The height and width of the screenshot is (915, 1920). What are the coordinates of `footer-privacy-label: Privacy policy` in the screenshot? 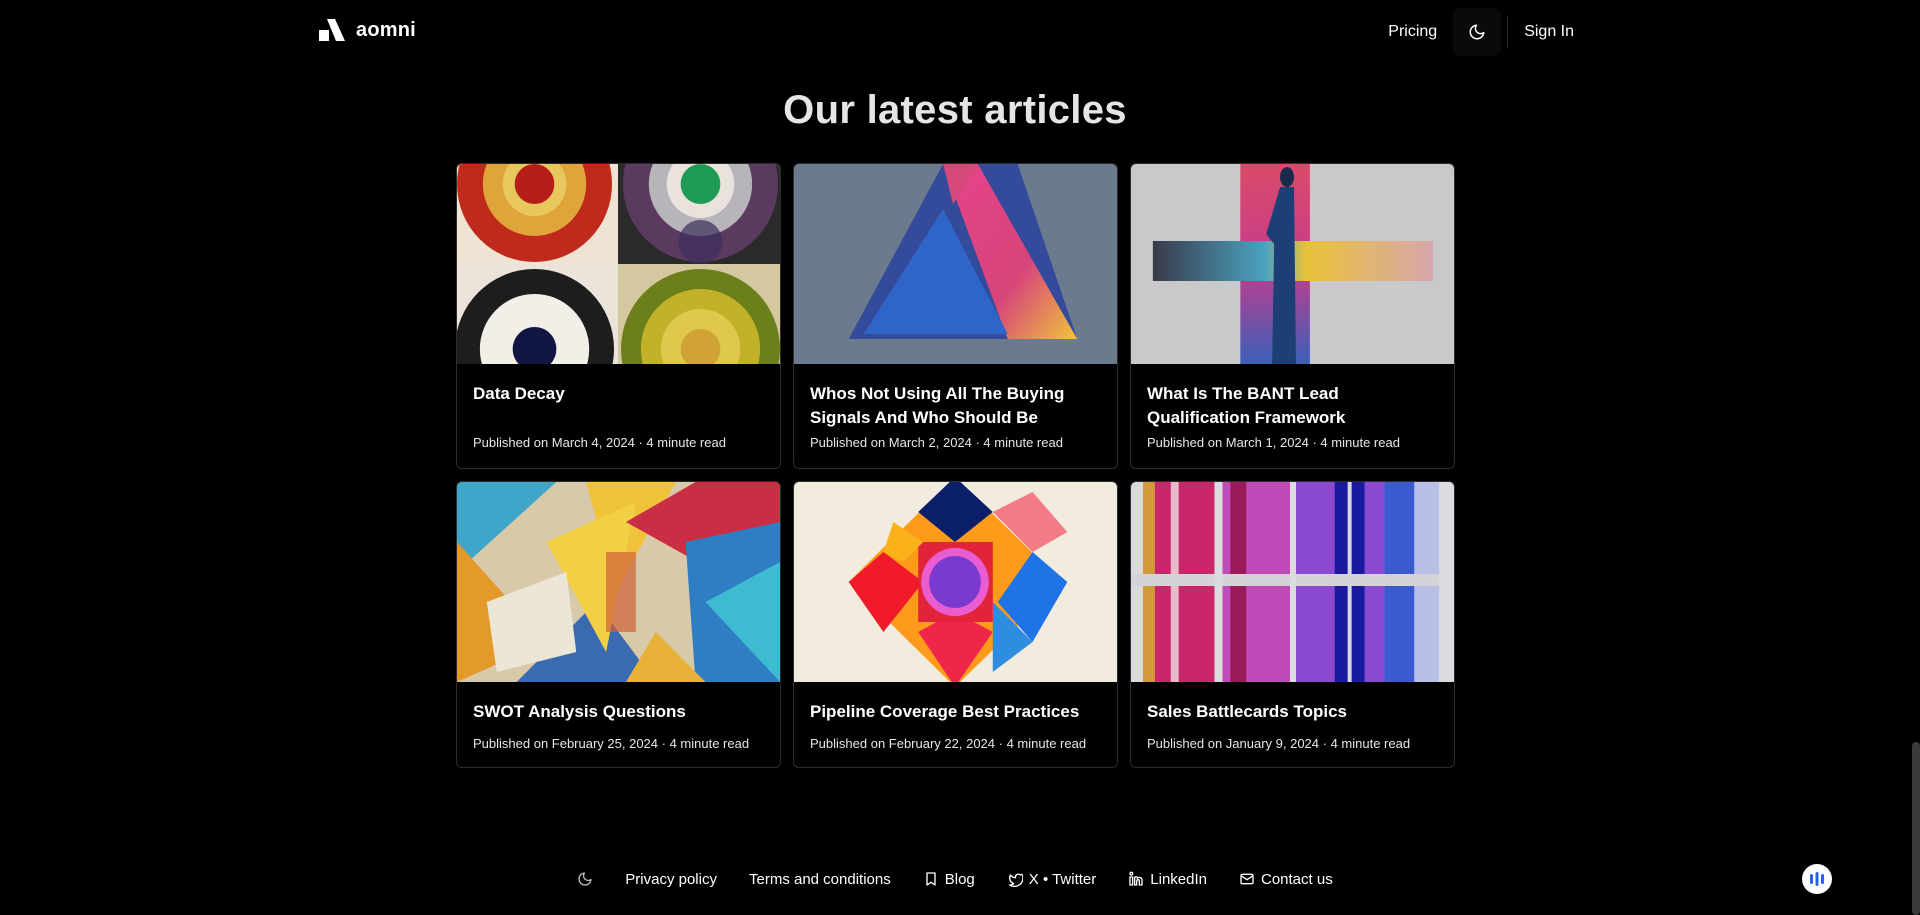 It's located at (671, 879).